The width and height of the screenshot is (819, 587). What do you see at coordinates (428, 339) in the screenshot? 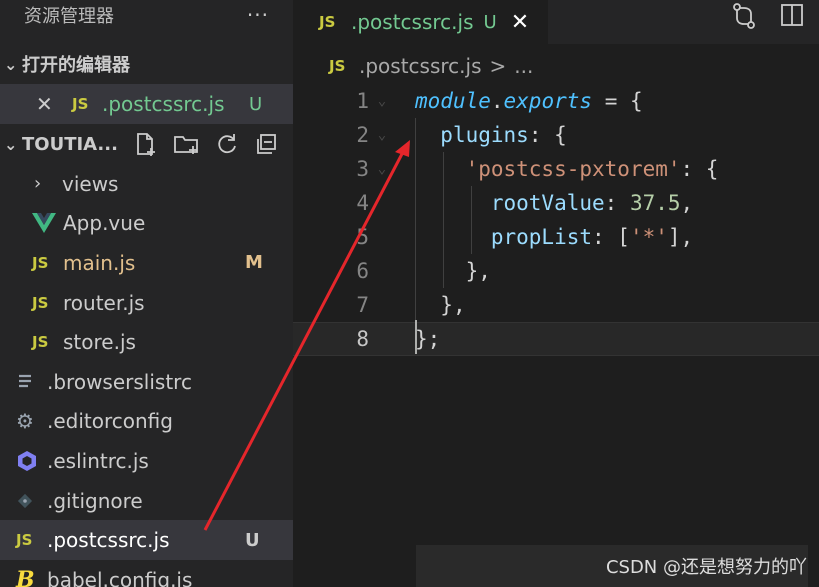
I see `code-token: };` at bounding box center [428, 339].